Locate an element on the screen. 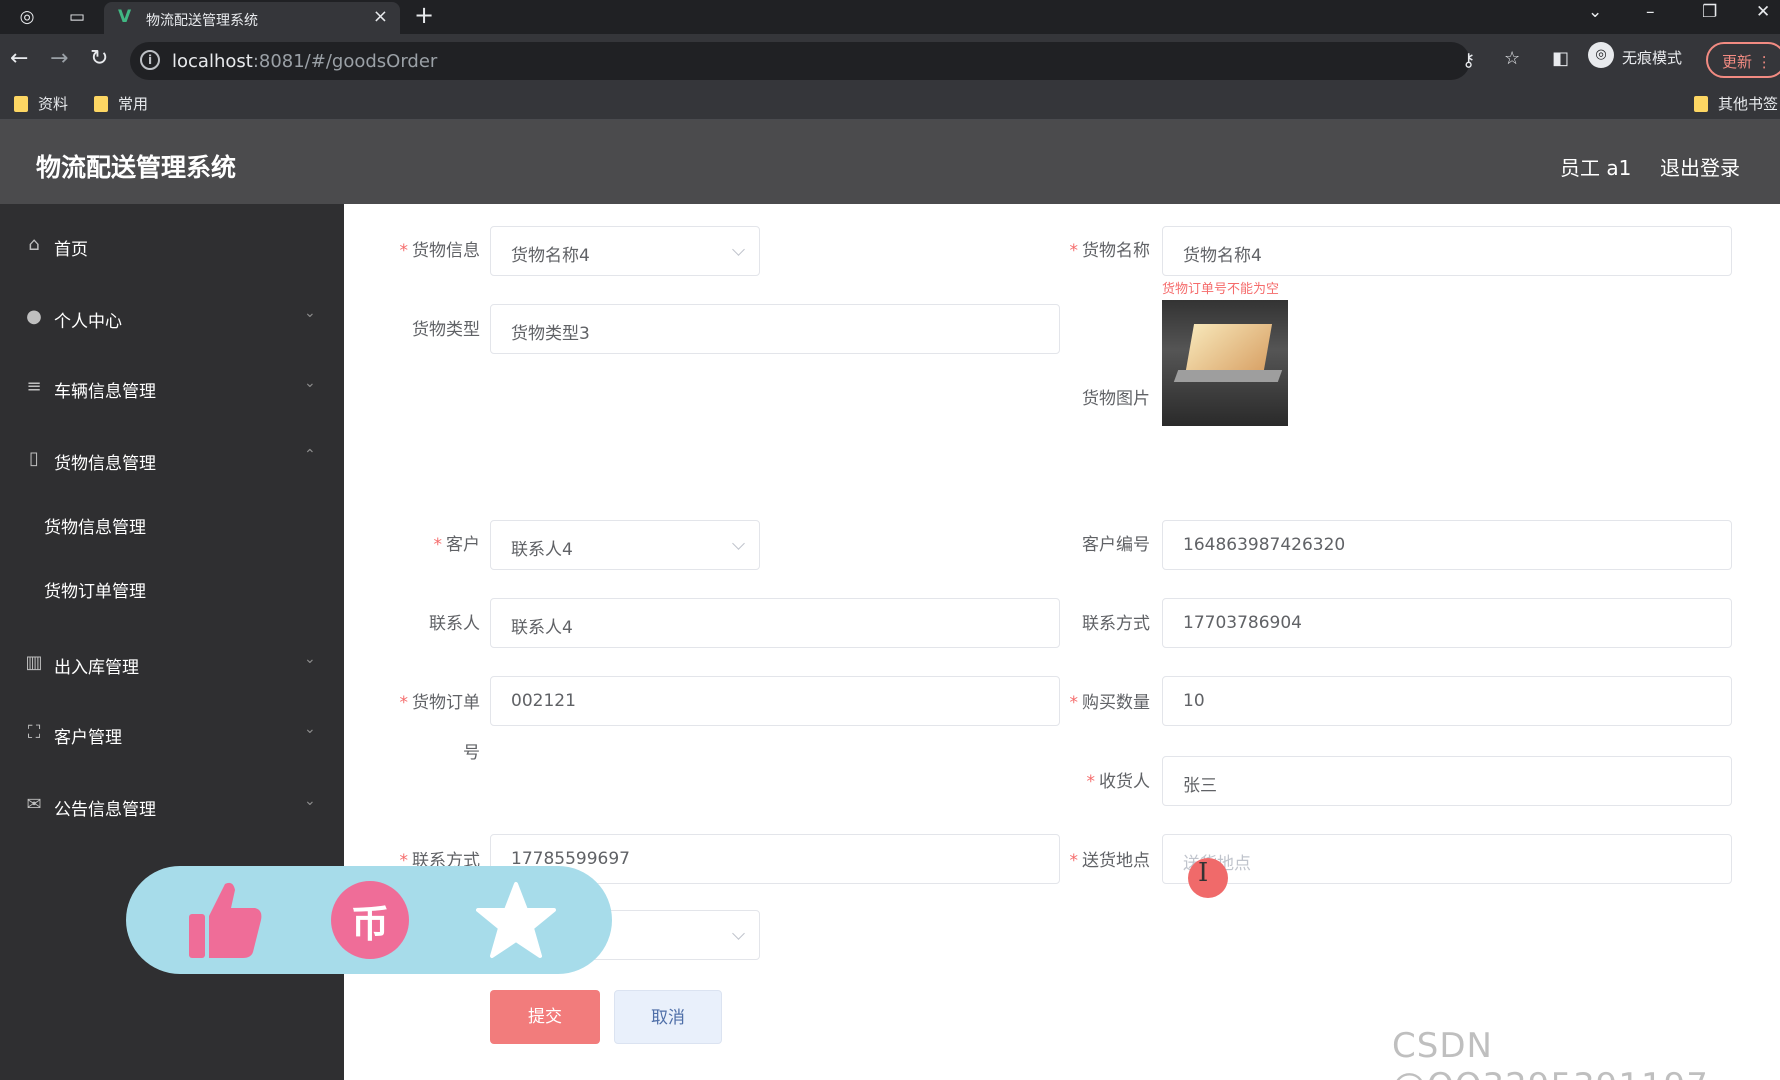  chart-icon: ▥ is located at coordinates (34, 662).